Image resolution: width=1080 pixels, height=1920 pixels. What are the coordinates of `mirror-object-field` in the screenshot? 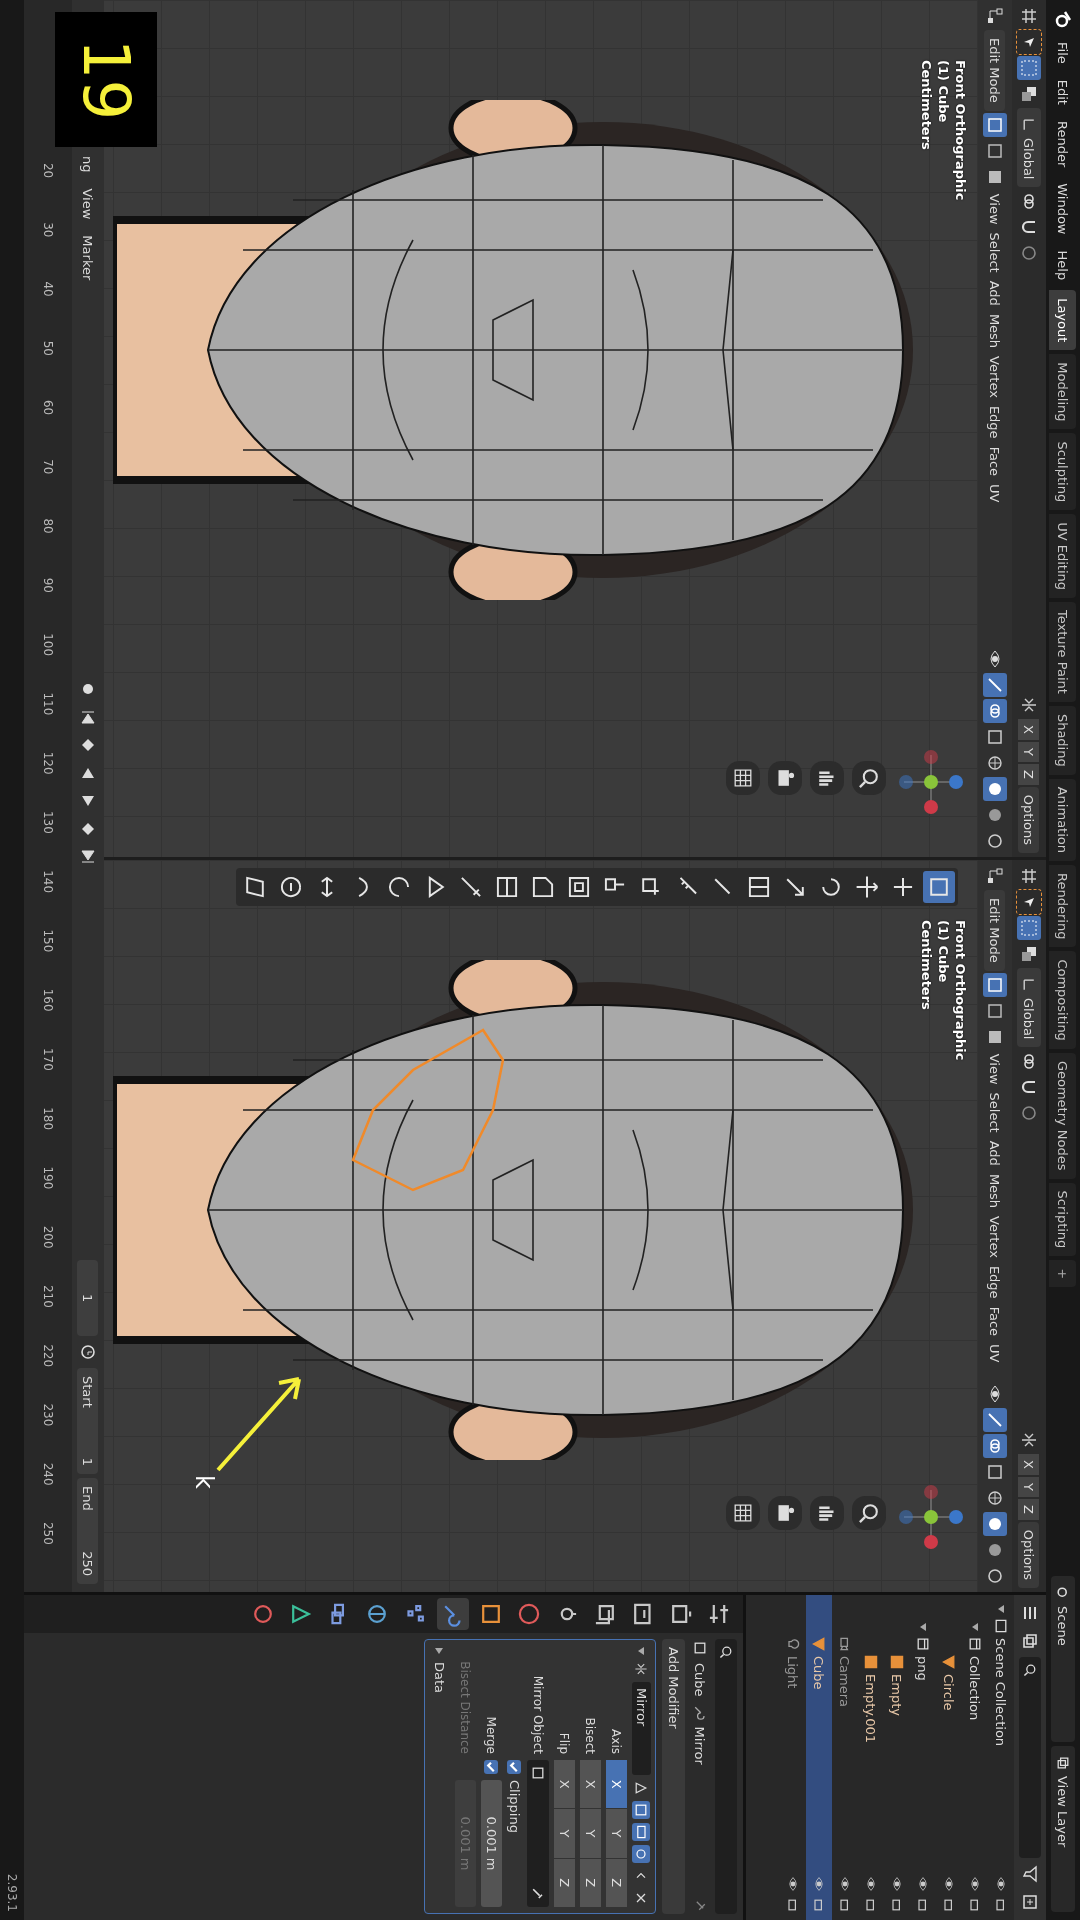 It's located at (538, 1833).